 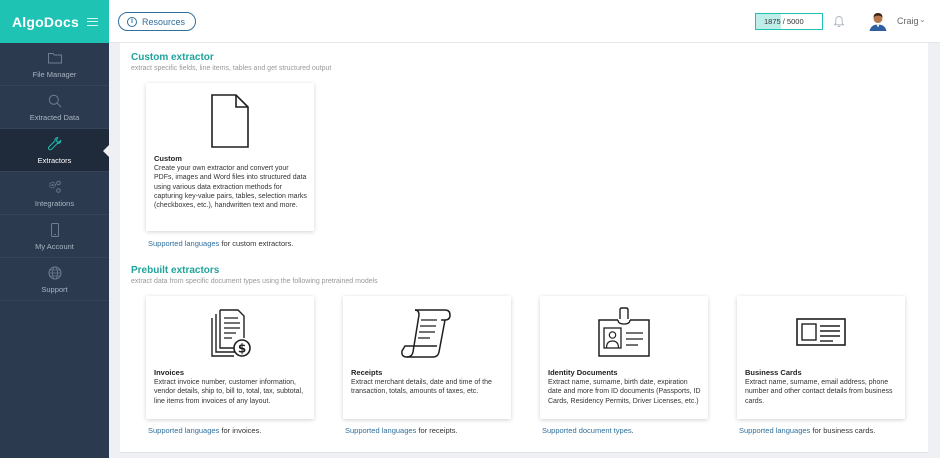 What do you see at coordinates (437, 430) in the screenshot?
I see `support-text: for receipts.` at bounding box center [437, 430].